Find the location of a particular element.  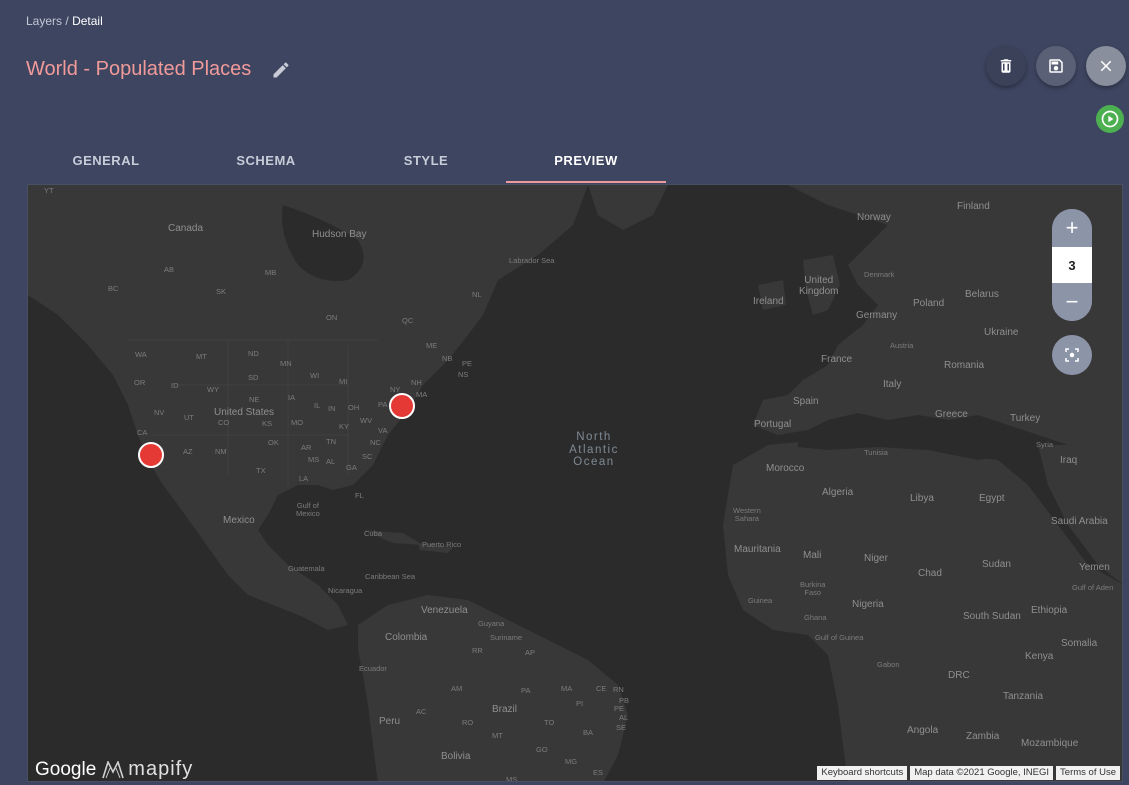

trash-icon is located at coordinates (1006, 66).